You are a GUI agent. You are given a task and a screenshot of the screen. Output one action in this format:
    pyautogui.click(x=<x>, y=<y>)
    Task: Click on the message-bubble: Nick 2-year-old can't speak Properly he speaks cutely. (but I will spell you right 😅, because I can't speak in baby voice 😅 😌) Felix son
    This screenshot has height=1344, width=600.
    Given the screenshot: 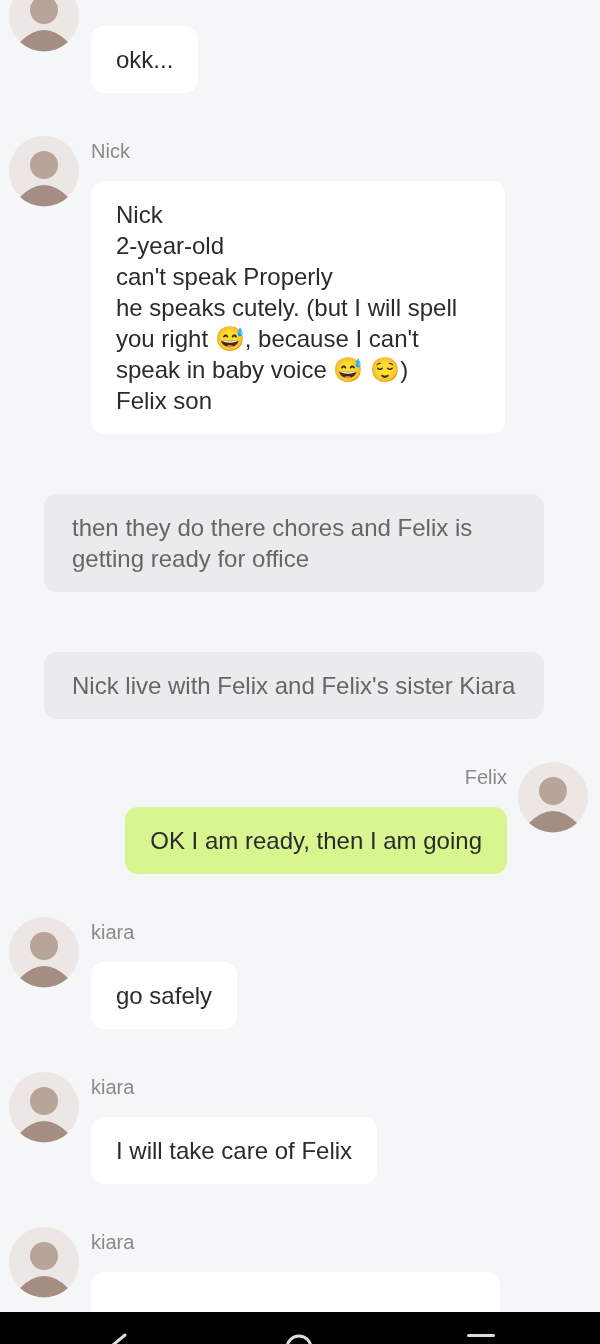 What is the action you would take?
    pyautogui.click(x=298, y=307)
    